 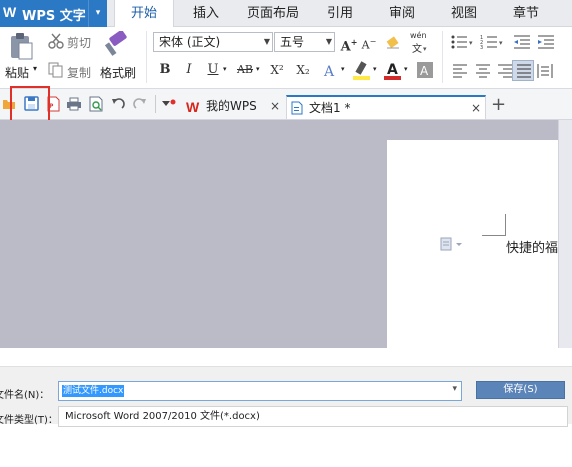 I want to click on strikethrough-button: AB, so click(x=245, y=70).